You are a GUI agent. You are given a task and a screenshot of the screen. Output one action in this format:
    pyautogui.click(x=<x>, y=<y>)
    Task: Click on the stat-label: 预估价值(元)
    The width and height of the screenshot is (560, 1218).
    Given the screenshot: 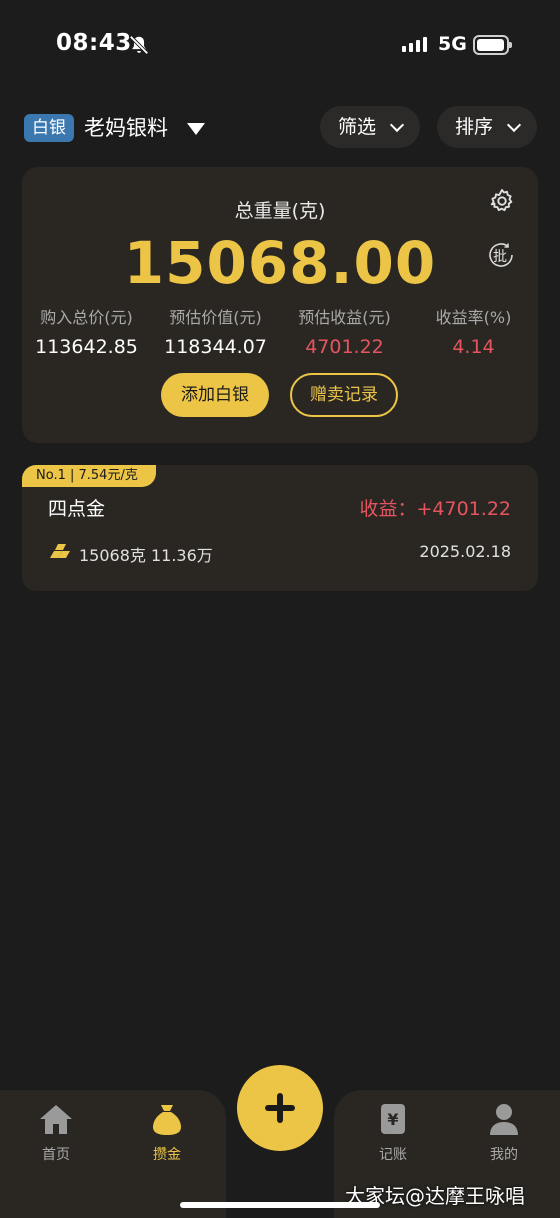 What is the action you would take?
    pyautogui.click(x=215, y=317)
    